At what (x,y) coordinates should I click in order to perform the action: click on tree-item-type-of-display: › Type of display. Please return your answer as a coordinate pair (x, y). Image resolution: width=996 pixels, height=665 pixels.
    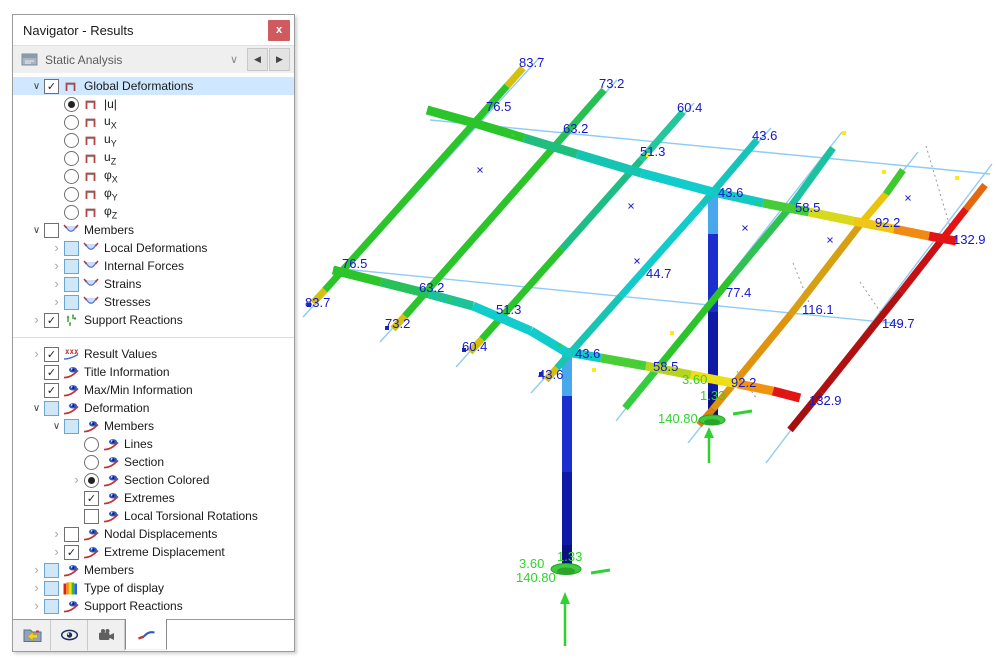
    Looking at the image, I should click on (153, 588).